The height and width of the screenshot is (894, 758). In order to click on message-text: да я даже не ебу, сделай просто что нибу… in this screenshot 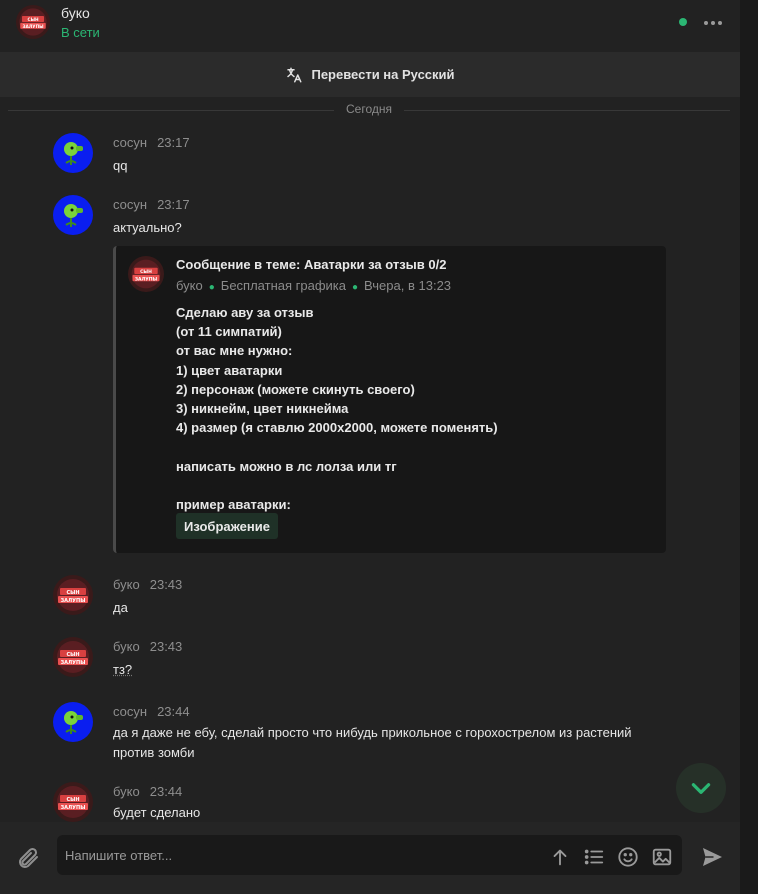, I will do `click(372, 742)`.